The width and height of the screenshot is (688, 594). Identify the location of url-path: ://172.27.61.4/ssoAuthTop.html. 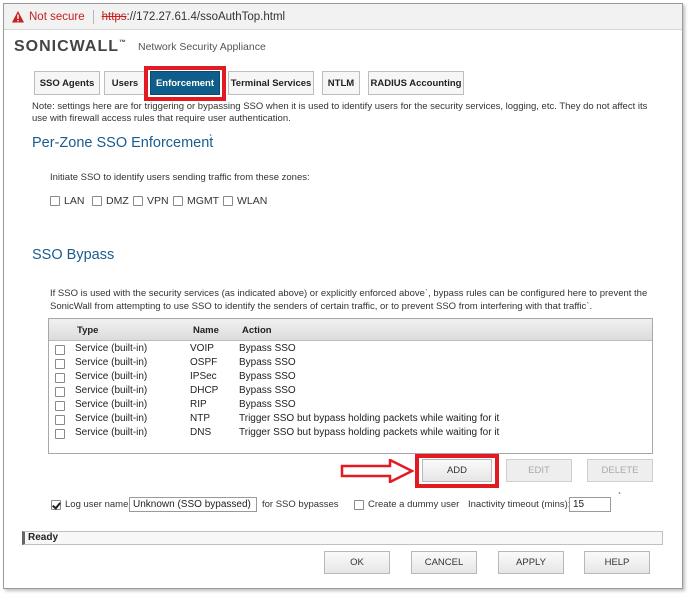
(206, 17).